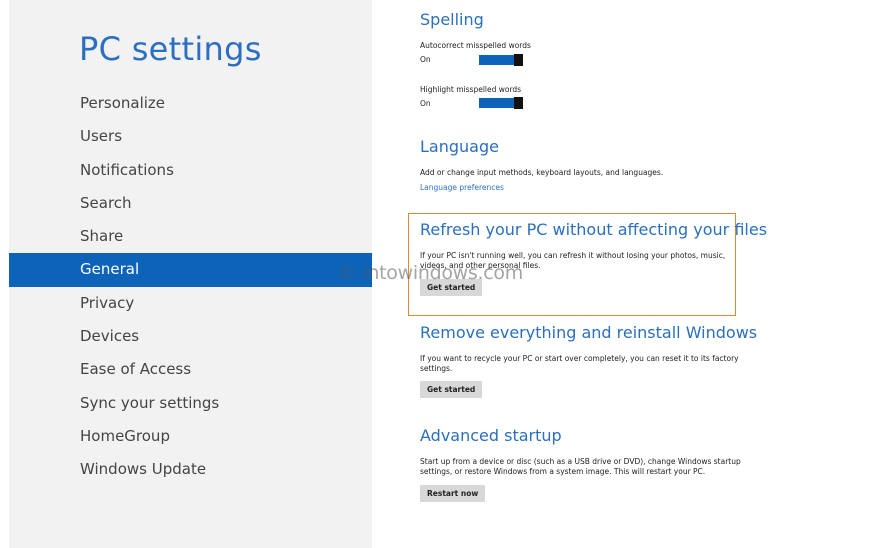  What do you see at coordinates (190, 303) in the screenshot?
I see `sidebar-item-privacy: Privacy` at bounding box center [190, 303].